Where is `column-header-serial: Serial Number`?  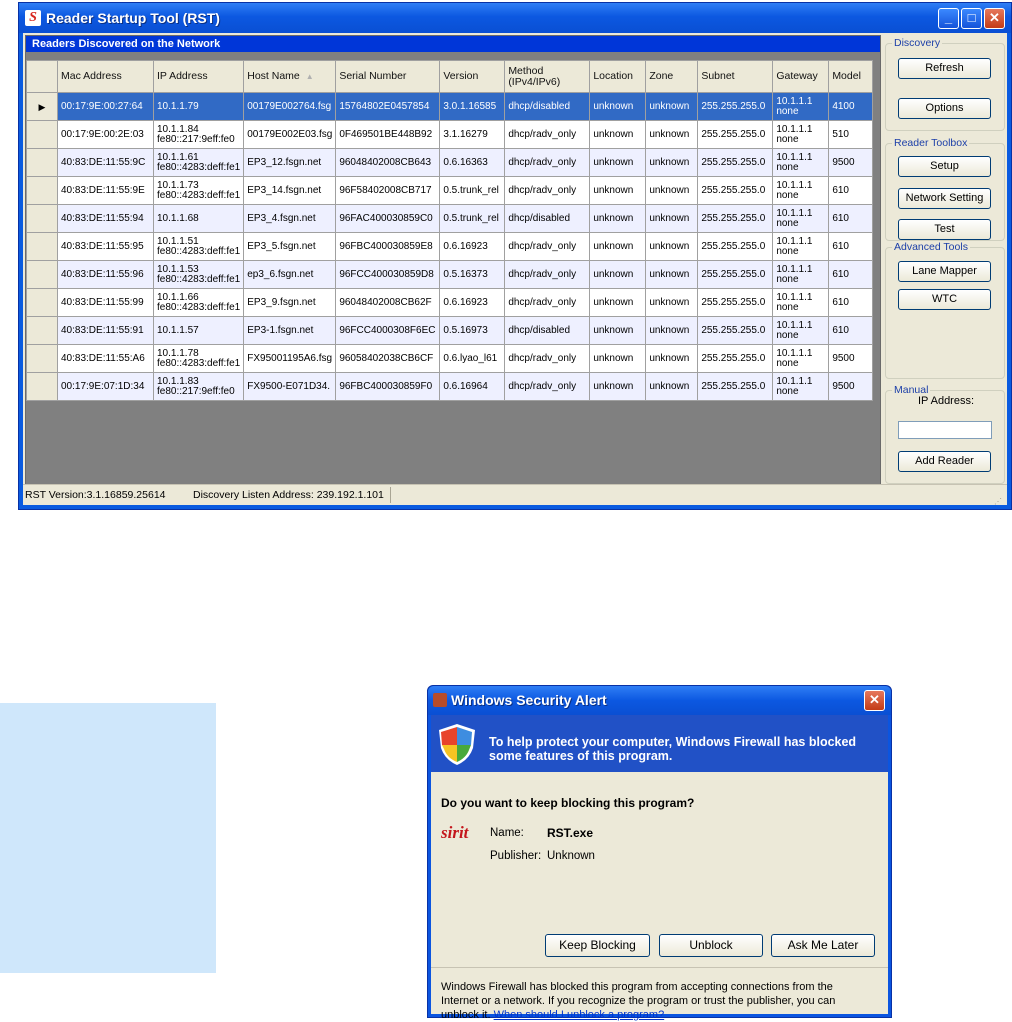
column-header-serial: Serial Number is located at coordinates (388, 76).